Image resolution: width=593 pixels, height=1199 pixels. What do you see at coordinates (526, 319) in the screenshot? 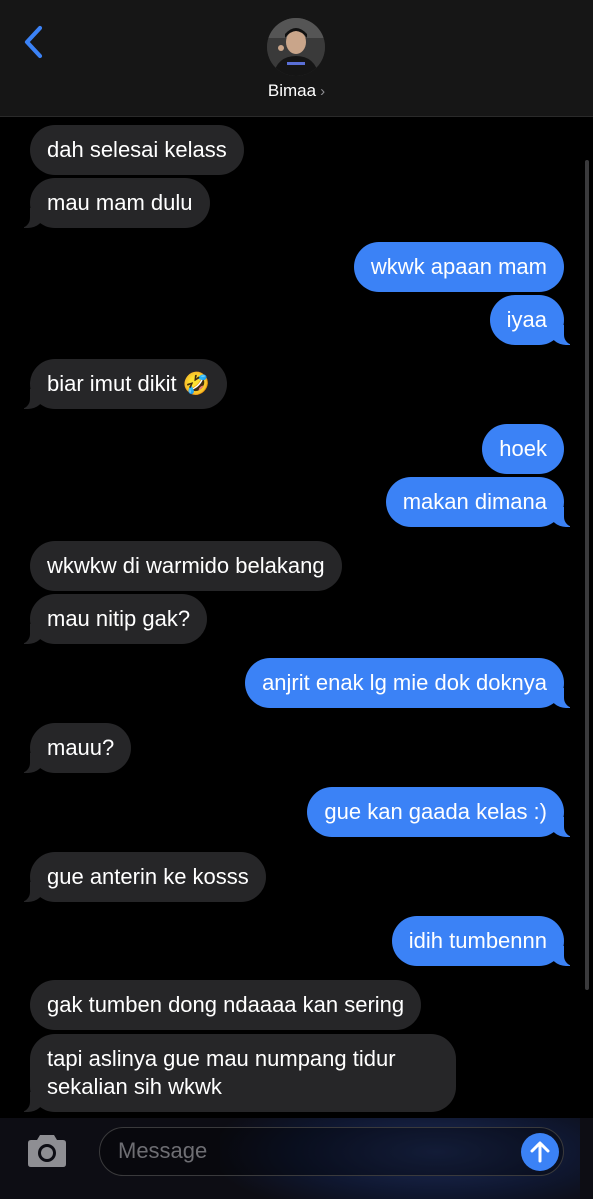
I see `message-text: iyaa` at bounding box center [526, 319].